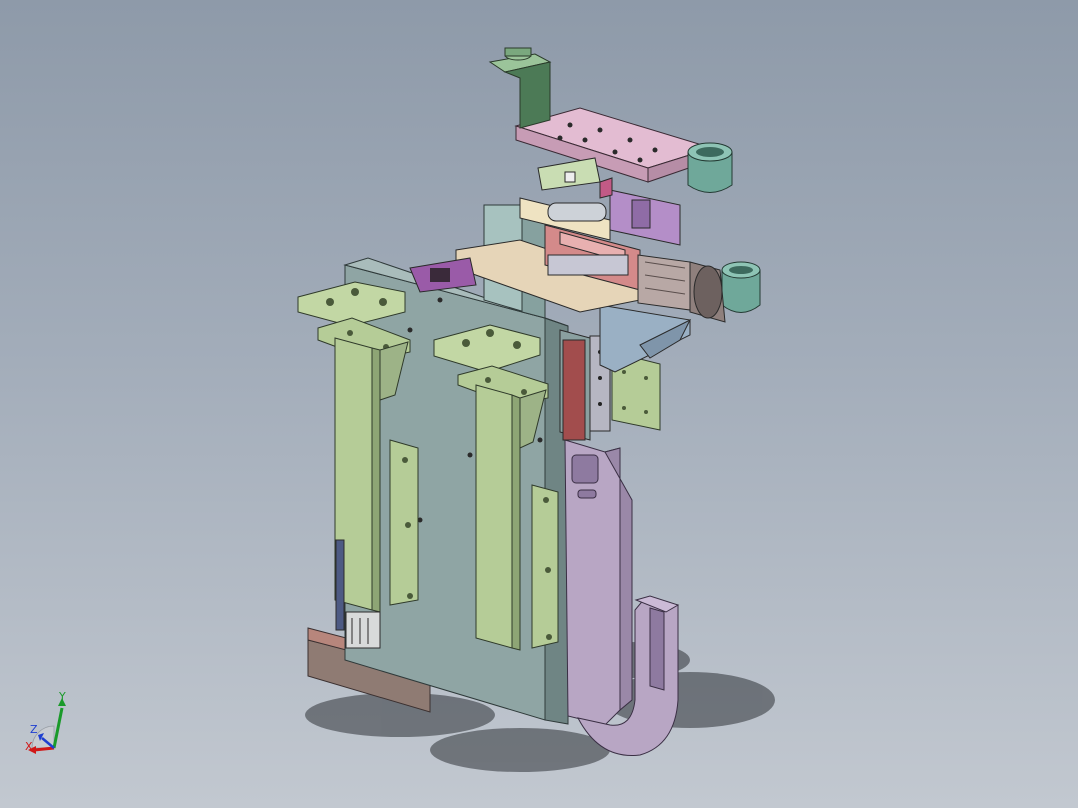 The image size is (1078, 808). Describe the element at coordinates (681, 288) in the screenshot. I see `servo-motor` at that location.